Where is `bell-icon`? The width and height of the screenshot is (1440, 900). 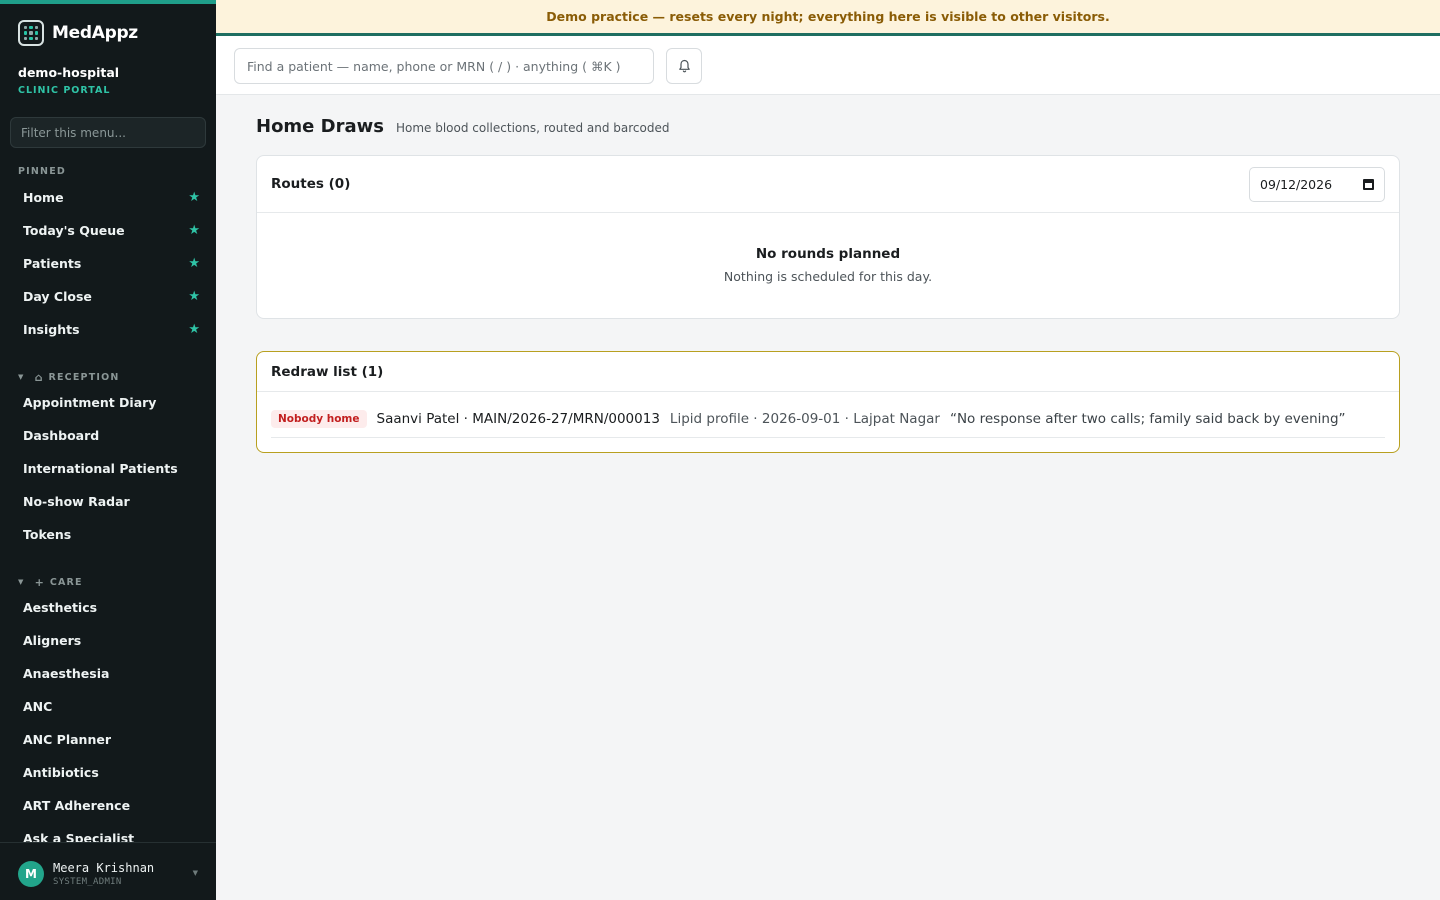
bell-icon is located at coordinates (684, 66).